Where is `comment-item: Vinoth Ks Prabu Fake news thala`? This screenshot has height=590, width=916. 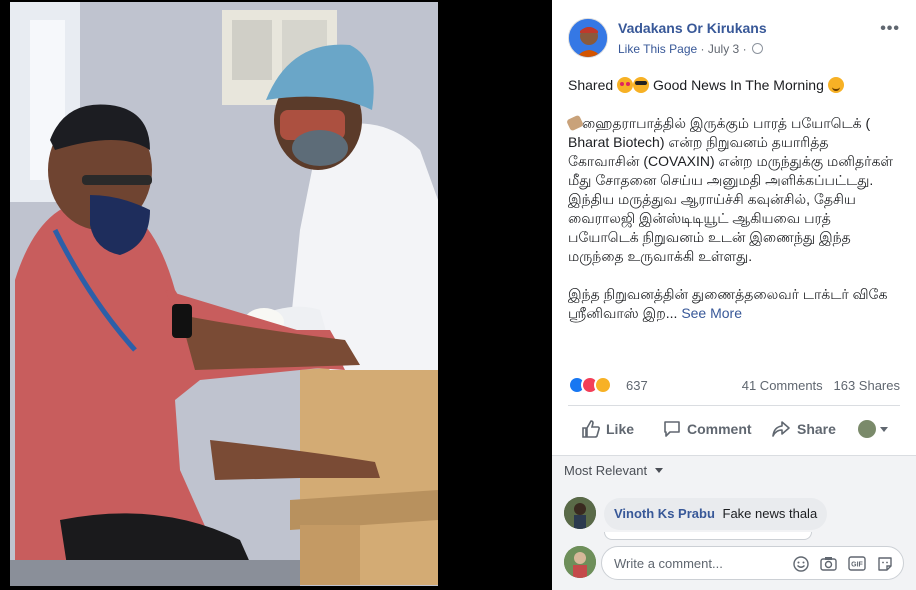
comment-item: Vinoth Ks Prabu Fake news thala is located at coordinates (734, 514).